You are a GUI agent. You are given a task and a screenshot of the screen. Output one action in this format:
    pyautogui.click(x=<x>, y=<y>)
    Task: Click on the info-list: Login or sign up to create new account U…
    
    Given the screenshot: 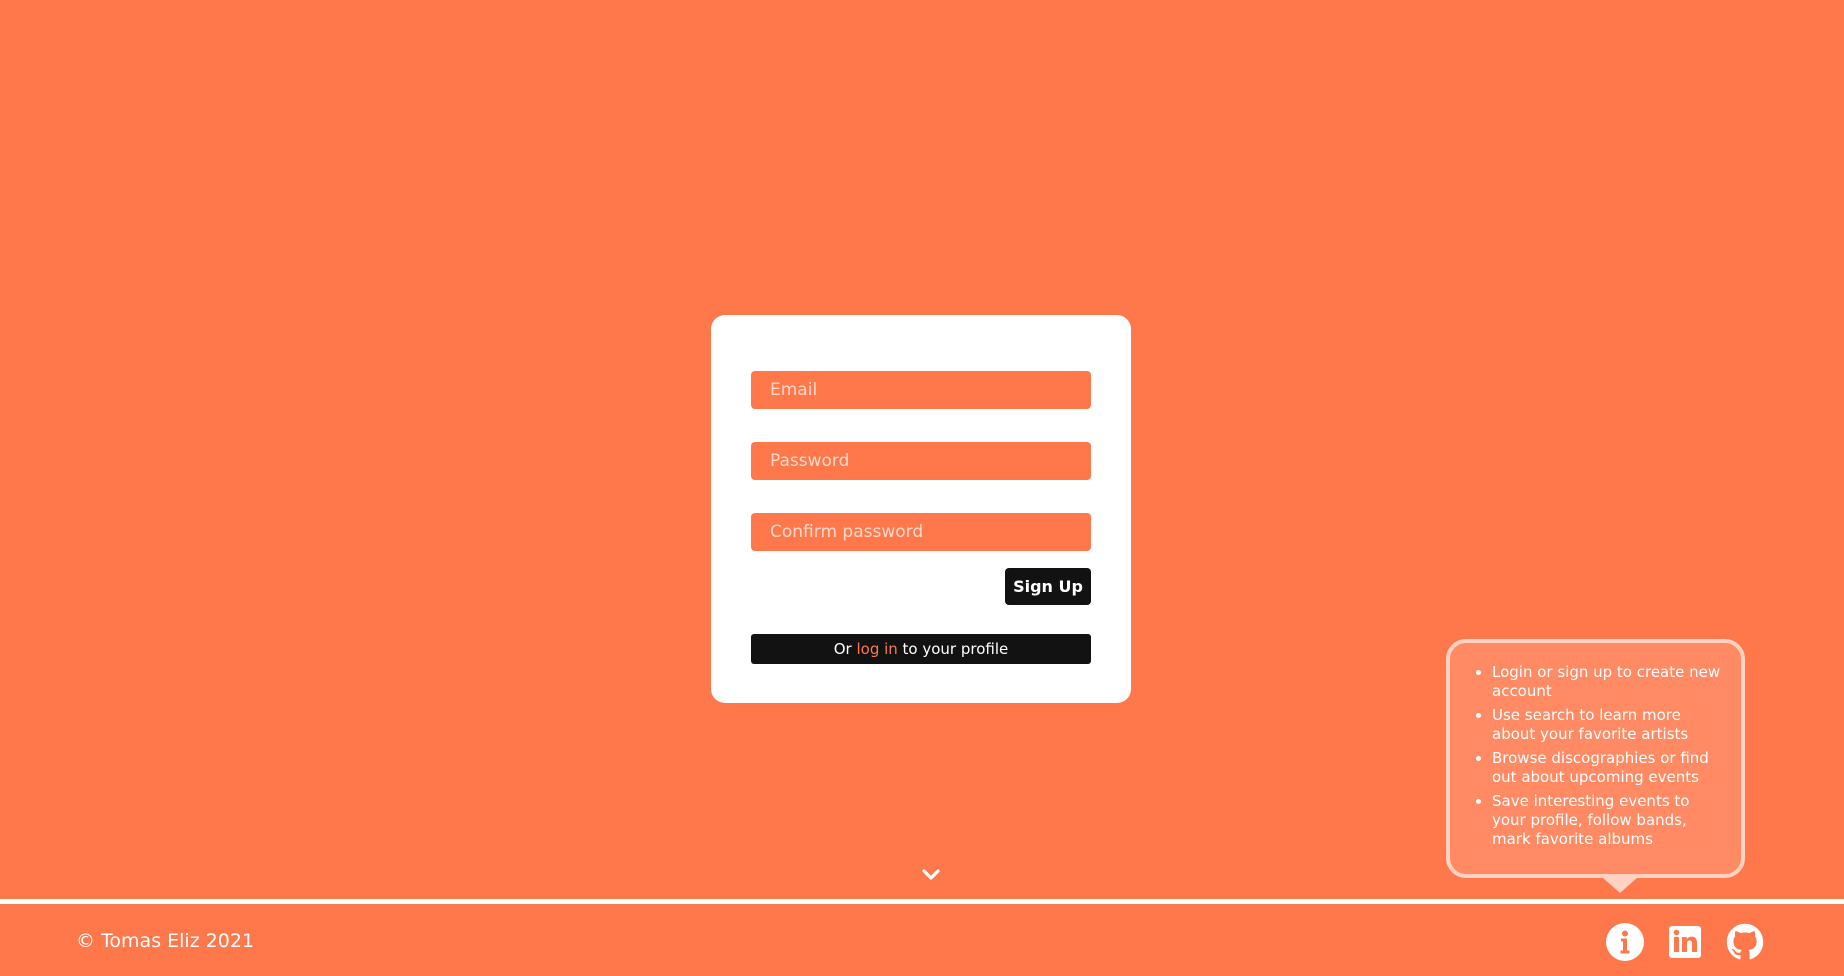 What is the action you would take?
    pyautogui.click(x=1595, y=746)
    